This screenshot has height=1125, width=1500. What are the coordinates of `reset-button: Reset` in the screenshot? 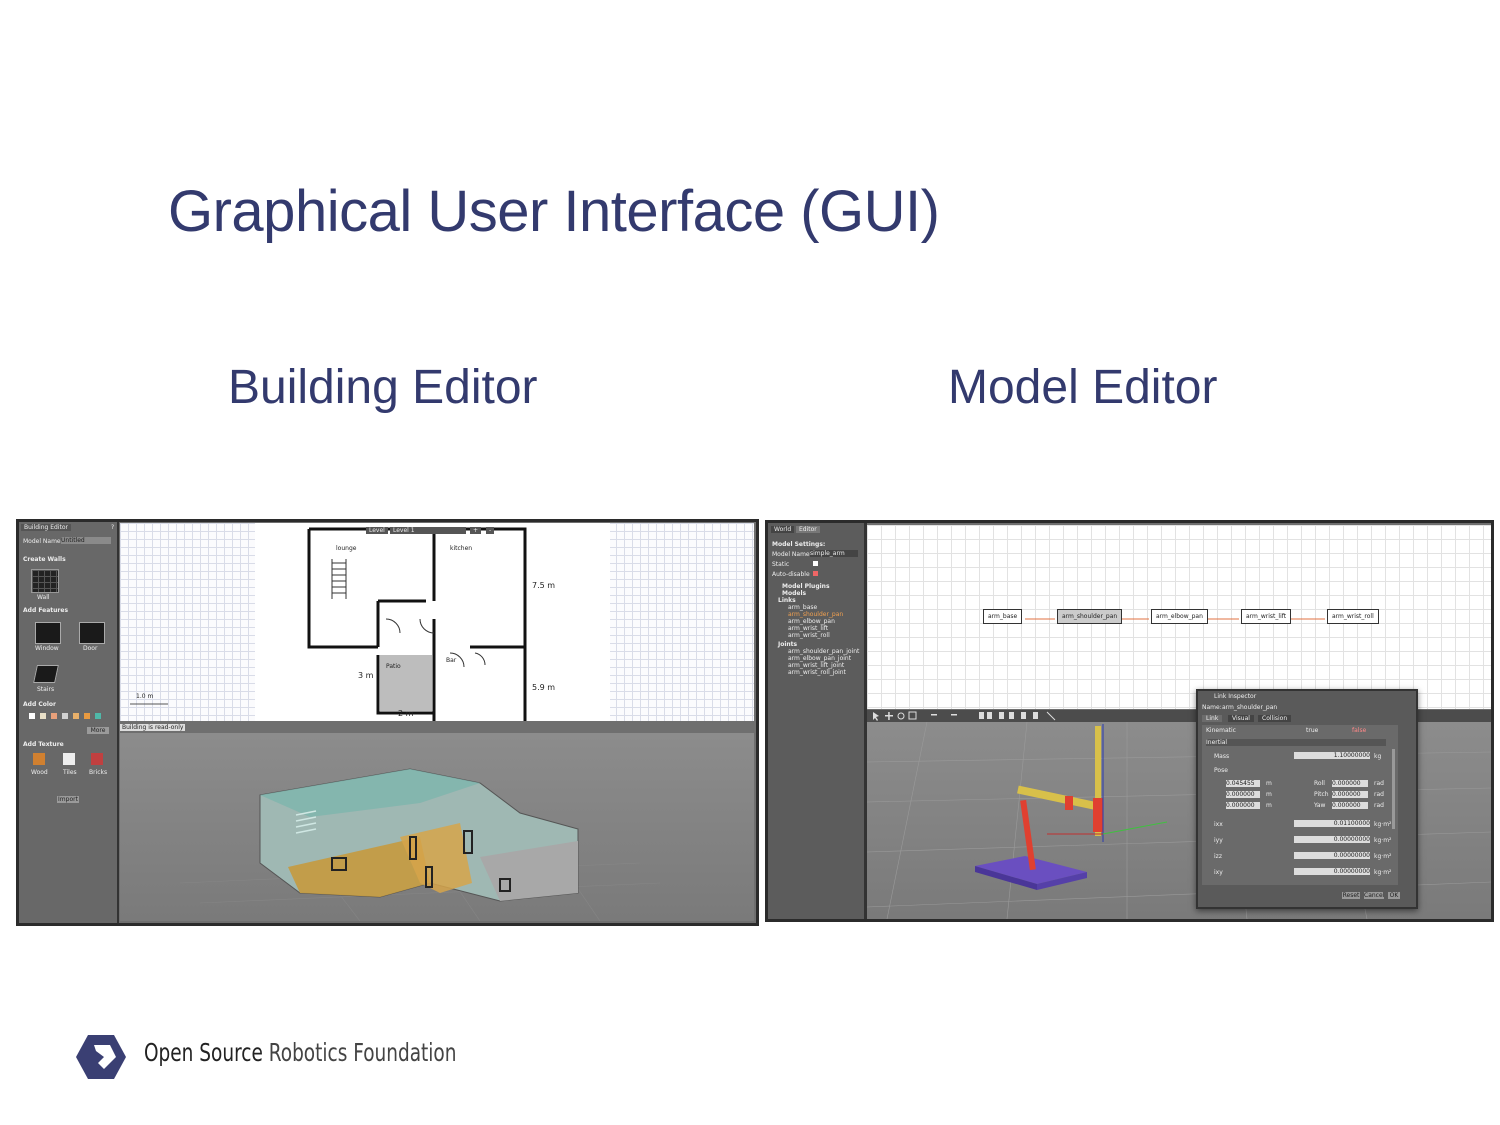 It's located at (1351, 895).